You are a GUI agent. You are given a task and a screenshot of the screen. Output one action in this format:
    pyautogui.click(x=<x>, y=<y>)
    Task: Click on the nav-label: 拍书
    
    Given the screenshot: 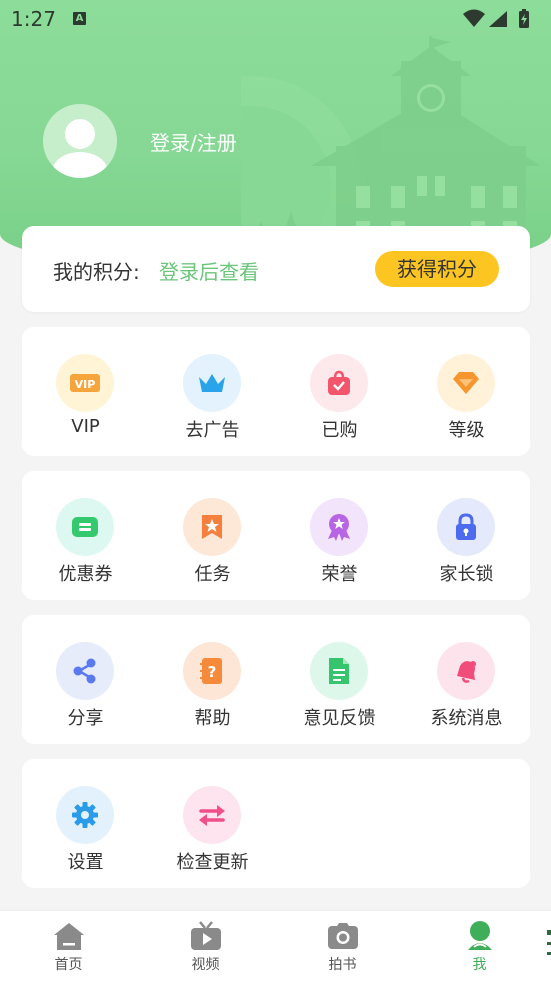 What is the action you would take?
    pyautogui.click(x=342, y=965)
    